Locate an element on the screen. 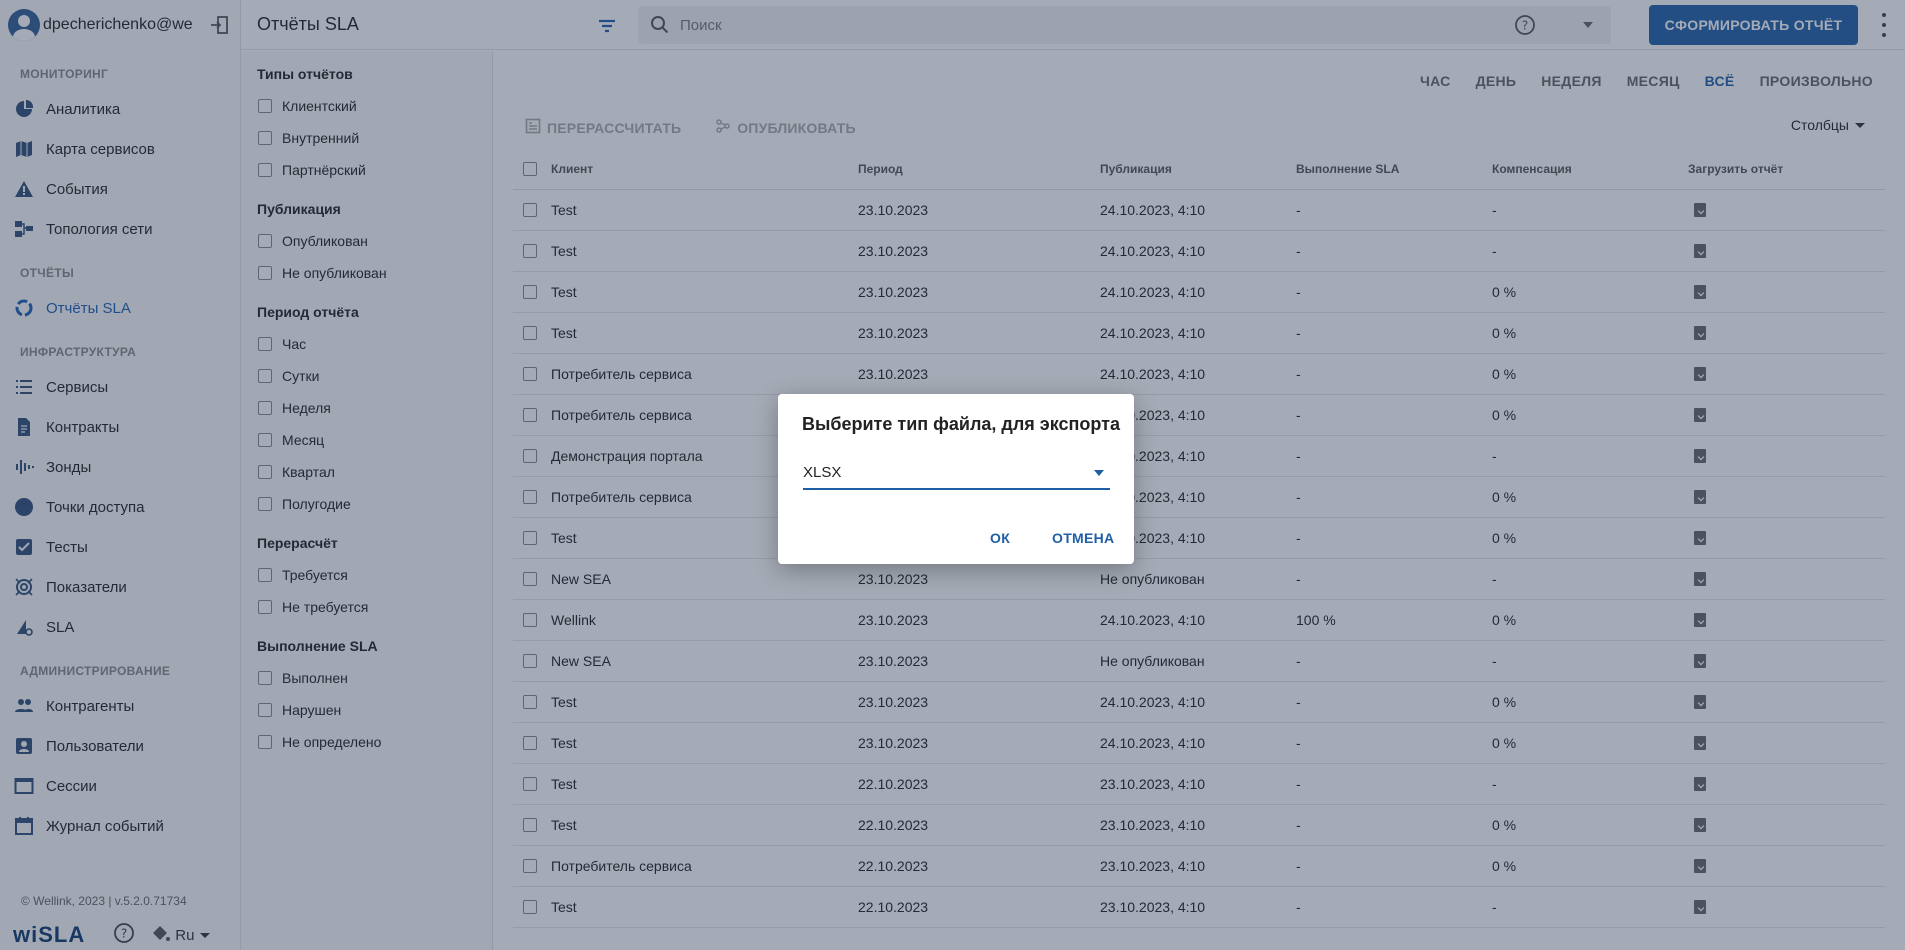  chevron-down-icon is located at coordinates (1099, 473).